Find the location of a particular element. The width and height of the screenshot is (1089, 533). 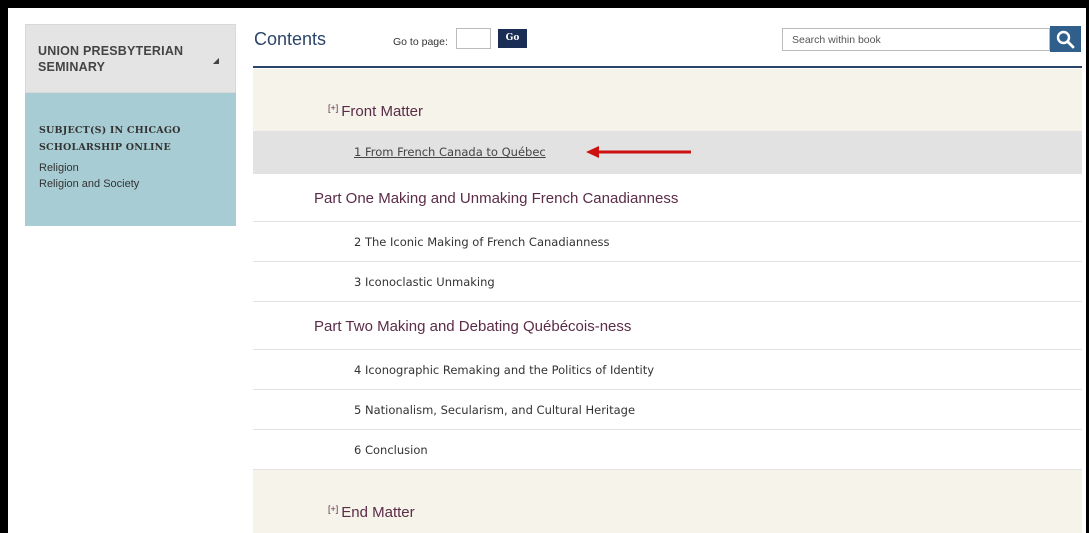

institution-panel: UNION PRESBYTERIAN SEMINARY ◢ is located at coordinates (130, 58).